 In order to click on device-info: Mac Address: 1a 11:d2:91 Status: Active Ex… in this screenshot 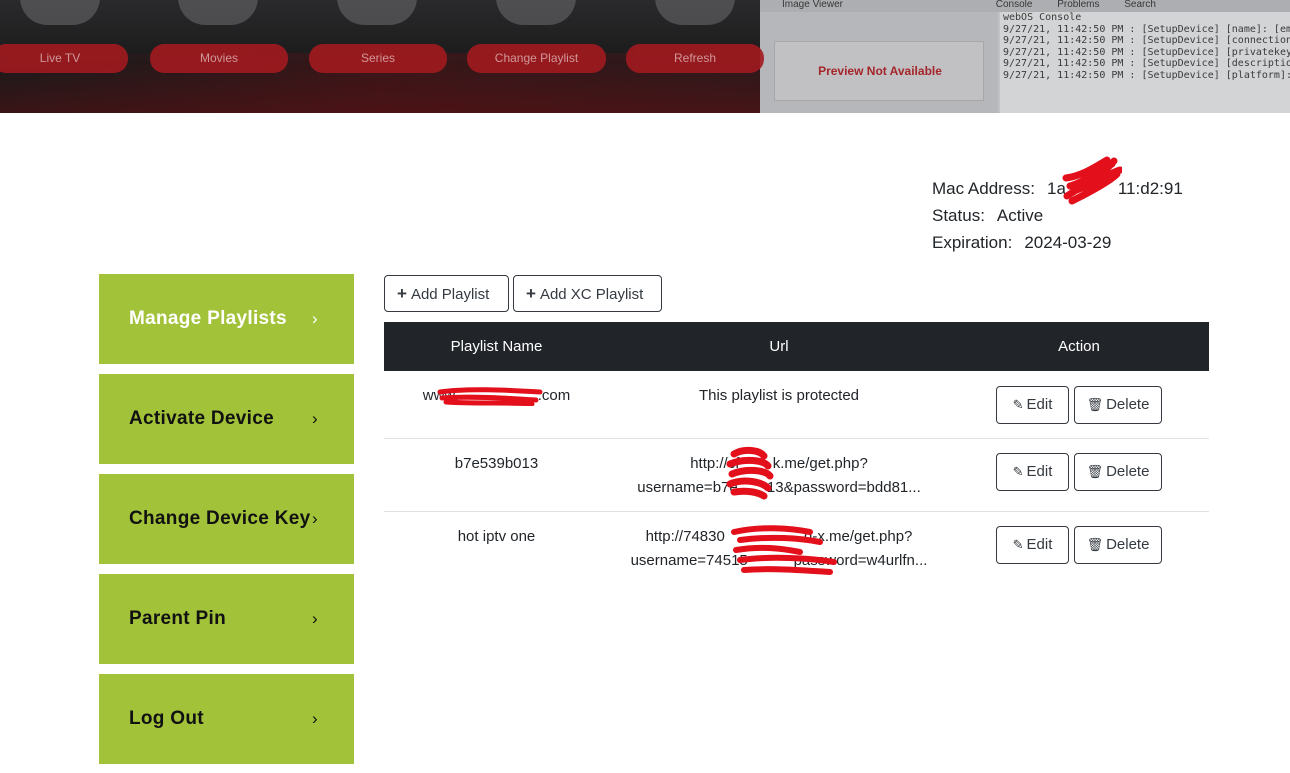, I will do `click(1057, 215)`.